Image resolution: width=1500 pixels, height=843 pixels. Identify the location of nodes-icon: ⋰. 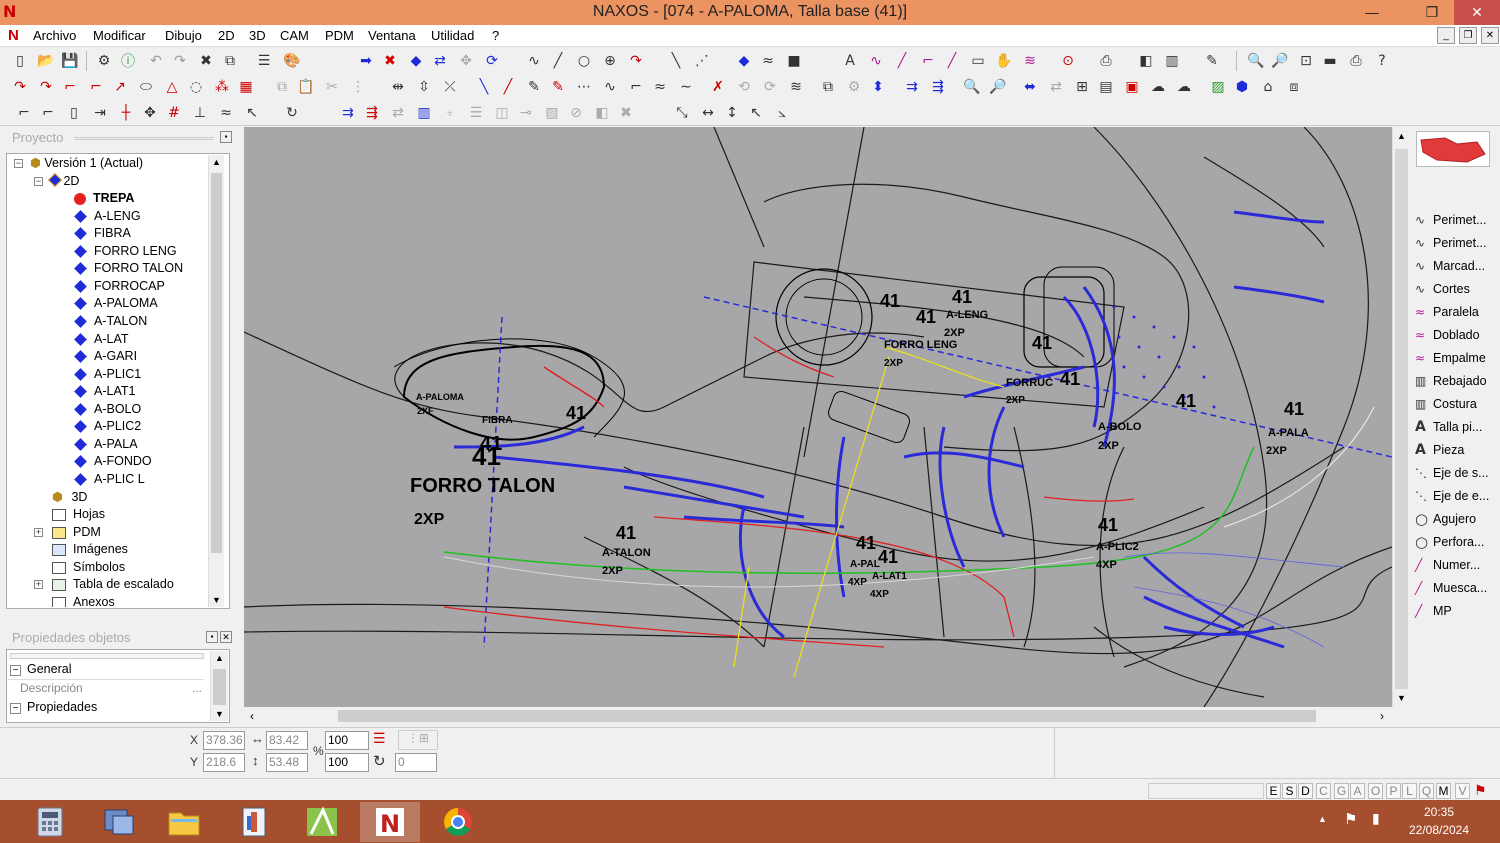
(702, 61).